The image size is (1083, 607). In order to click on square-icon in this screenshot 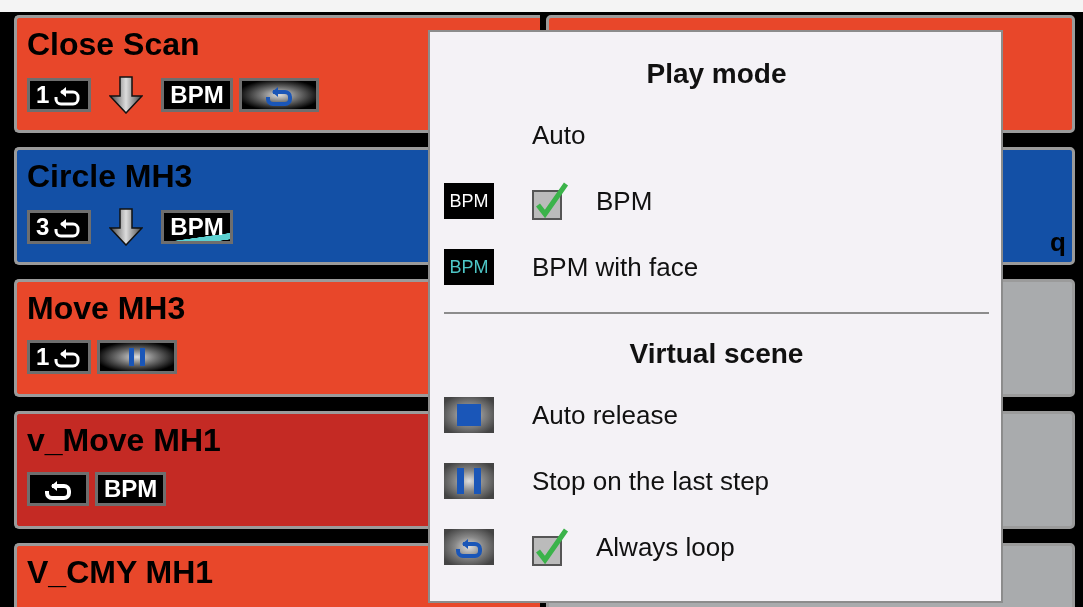, I will do `click(469, 415)`.